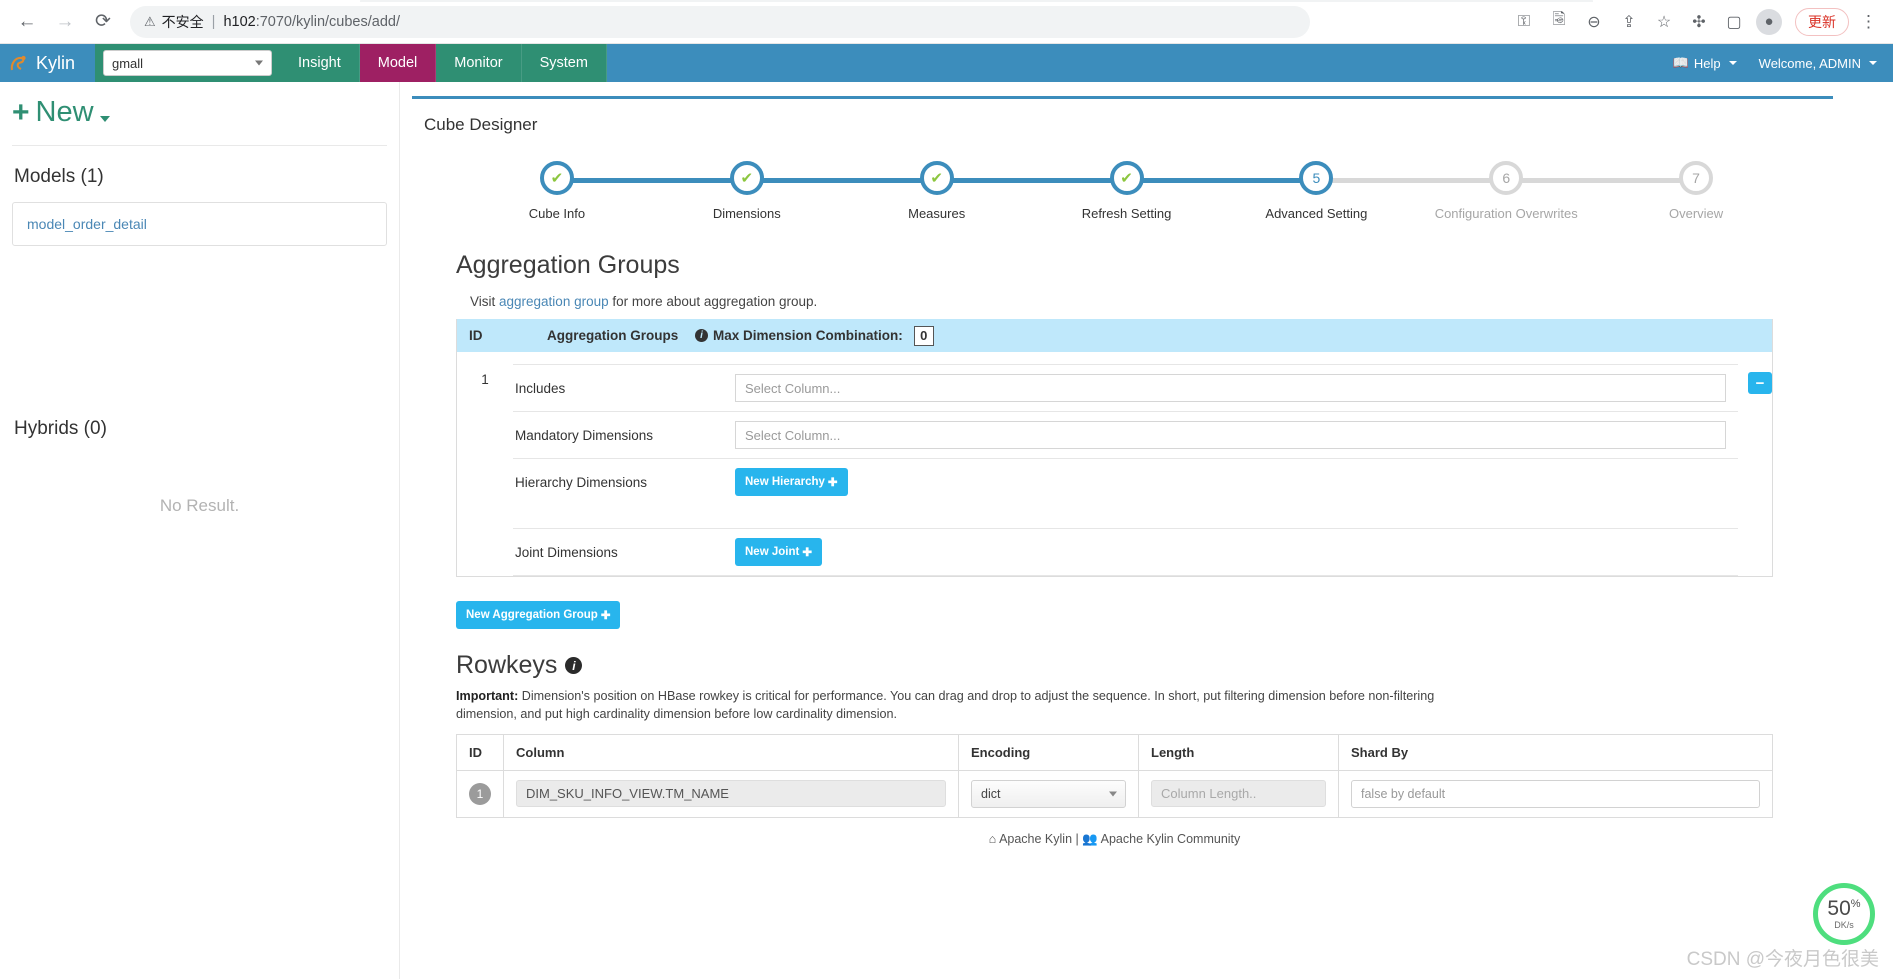 Image resolution: width=1893 pixels, height=979 pixels. What do you see at coordinates (199, 505) in the screenshot?
I see `hybrids-empty-state: No Result.` at bounding box center [199, 505].